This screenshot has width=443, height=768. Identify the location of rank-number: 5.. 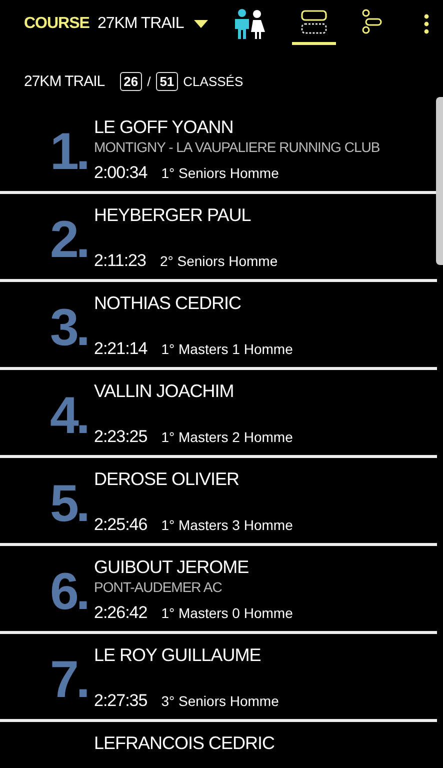
(69, 504).